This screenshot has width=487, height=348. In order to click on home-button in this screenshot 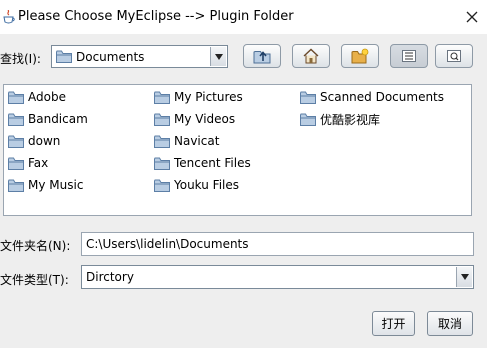, I will do `click(311, 56)`.